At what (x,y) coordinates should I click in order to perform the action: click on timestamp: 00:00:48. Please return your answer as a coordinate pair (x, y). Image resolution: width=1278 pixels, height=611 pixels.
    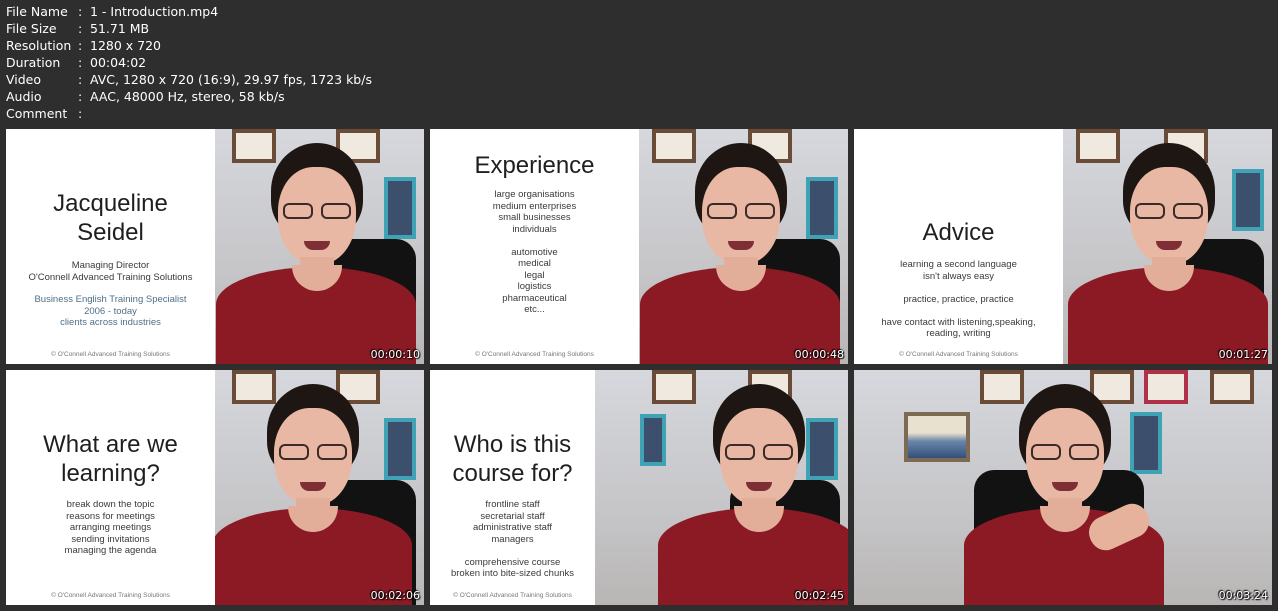
    Looking at the image, I should click on (819, 354).